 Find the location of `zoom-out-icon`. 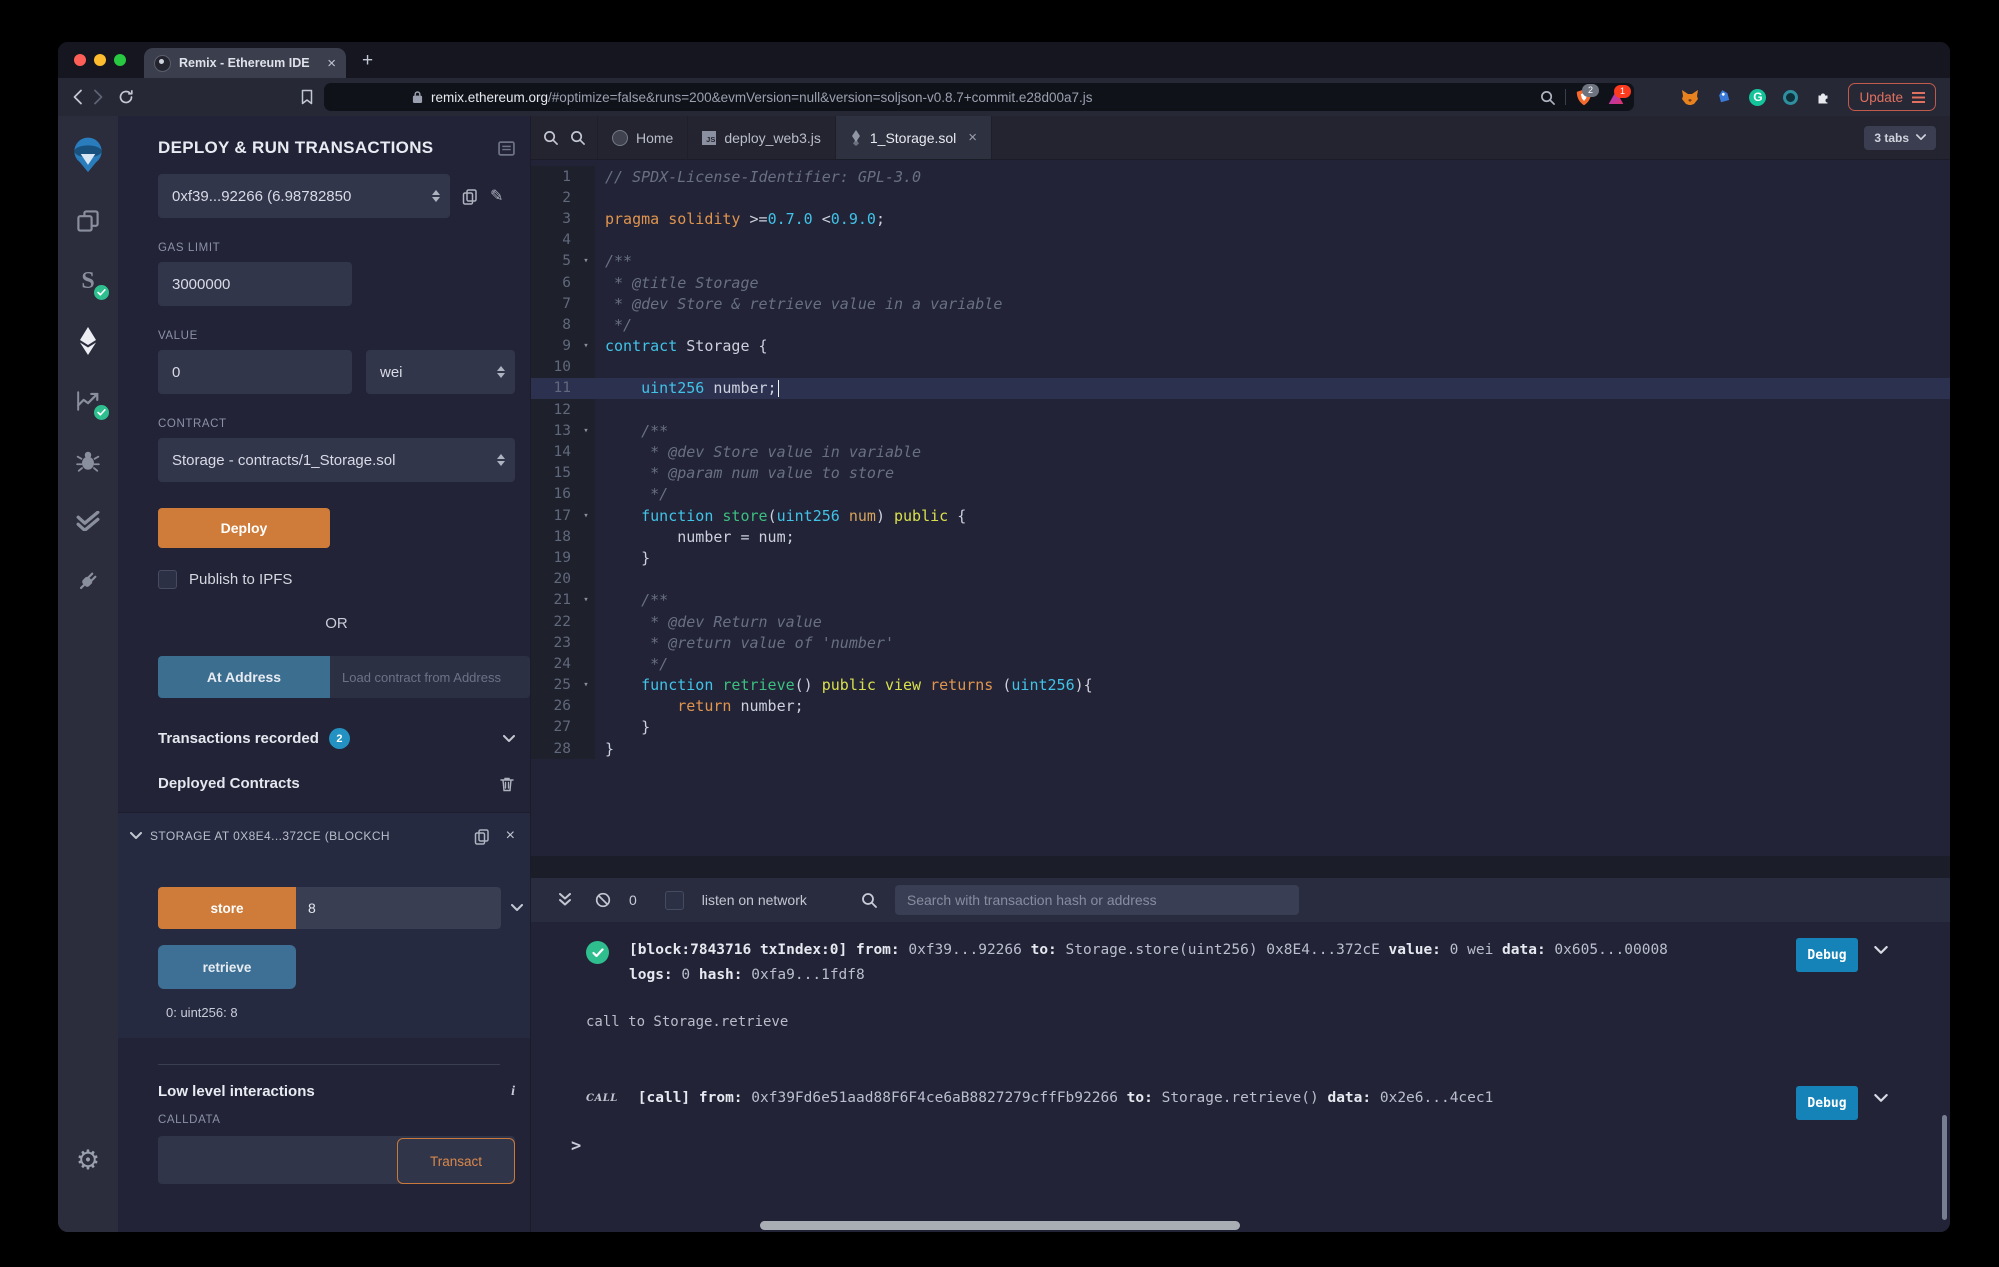

zoom-out-icon is located at coordinates (550, 137).